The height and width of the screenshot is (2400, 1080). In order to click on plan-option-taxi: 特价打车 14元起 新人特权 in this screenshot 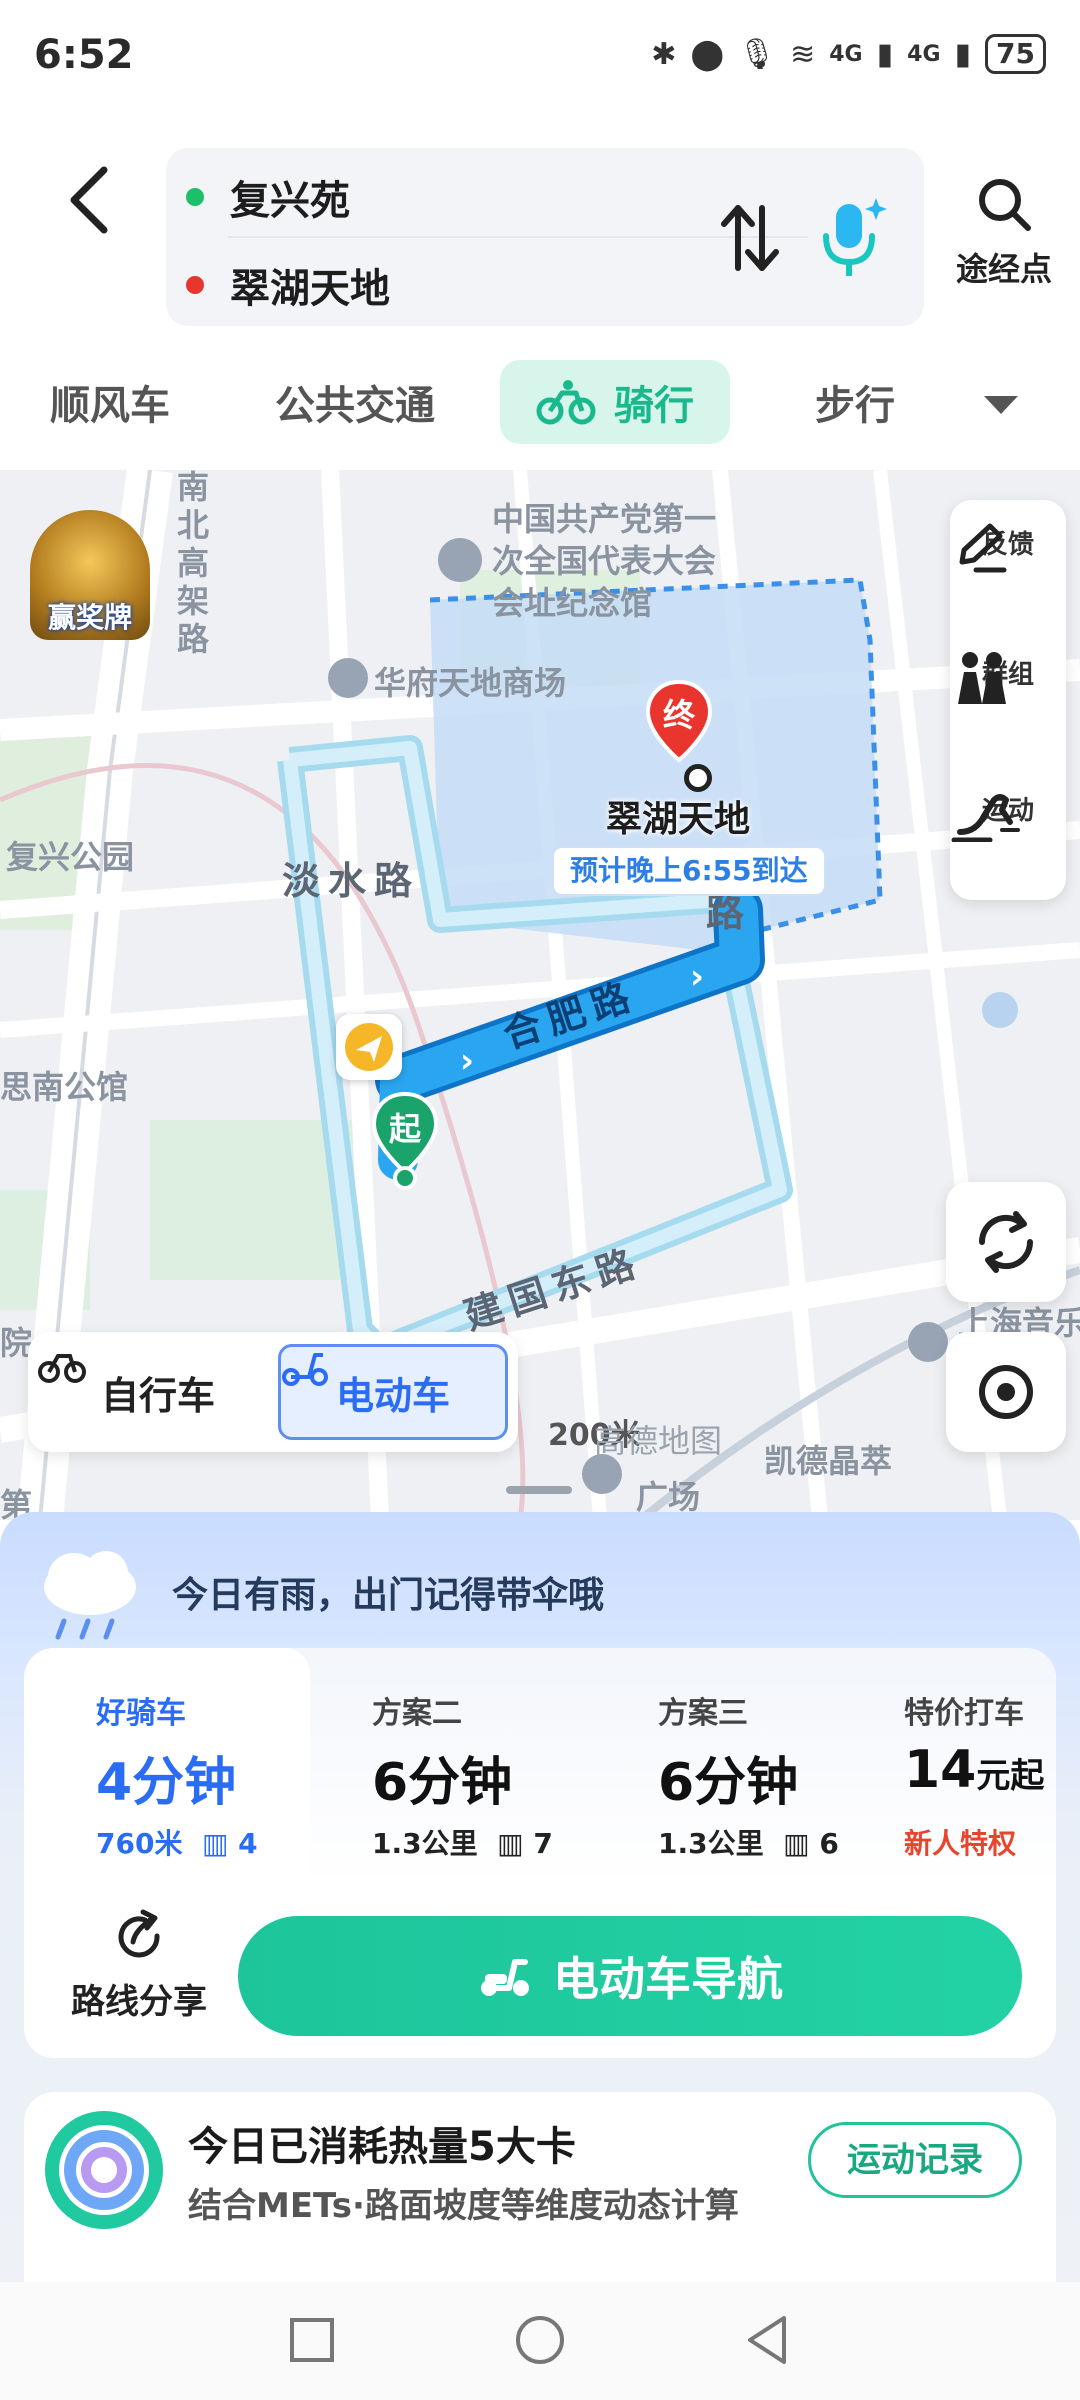, I will do `click(966, 1767)`.